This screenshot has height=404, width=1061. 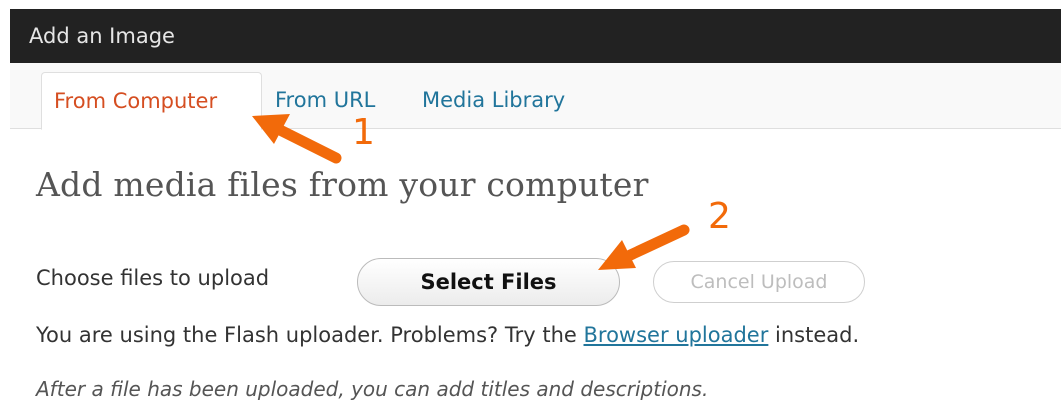 What do you see at coordinates (759, 282) in the screenshot?
I see `cancel-upload-button: Cancel Upload` at bounding box center [759, 282].